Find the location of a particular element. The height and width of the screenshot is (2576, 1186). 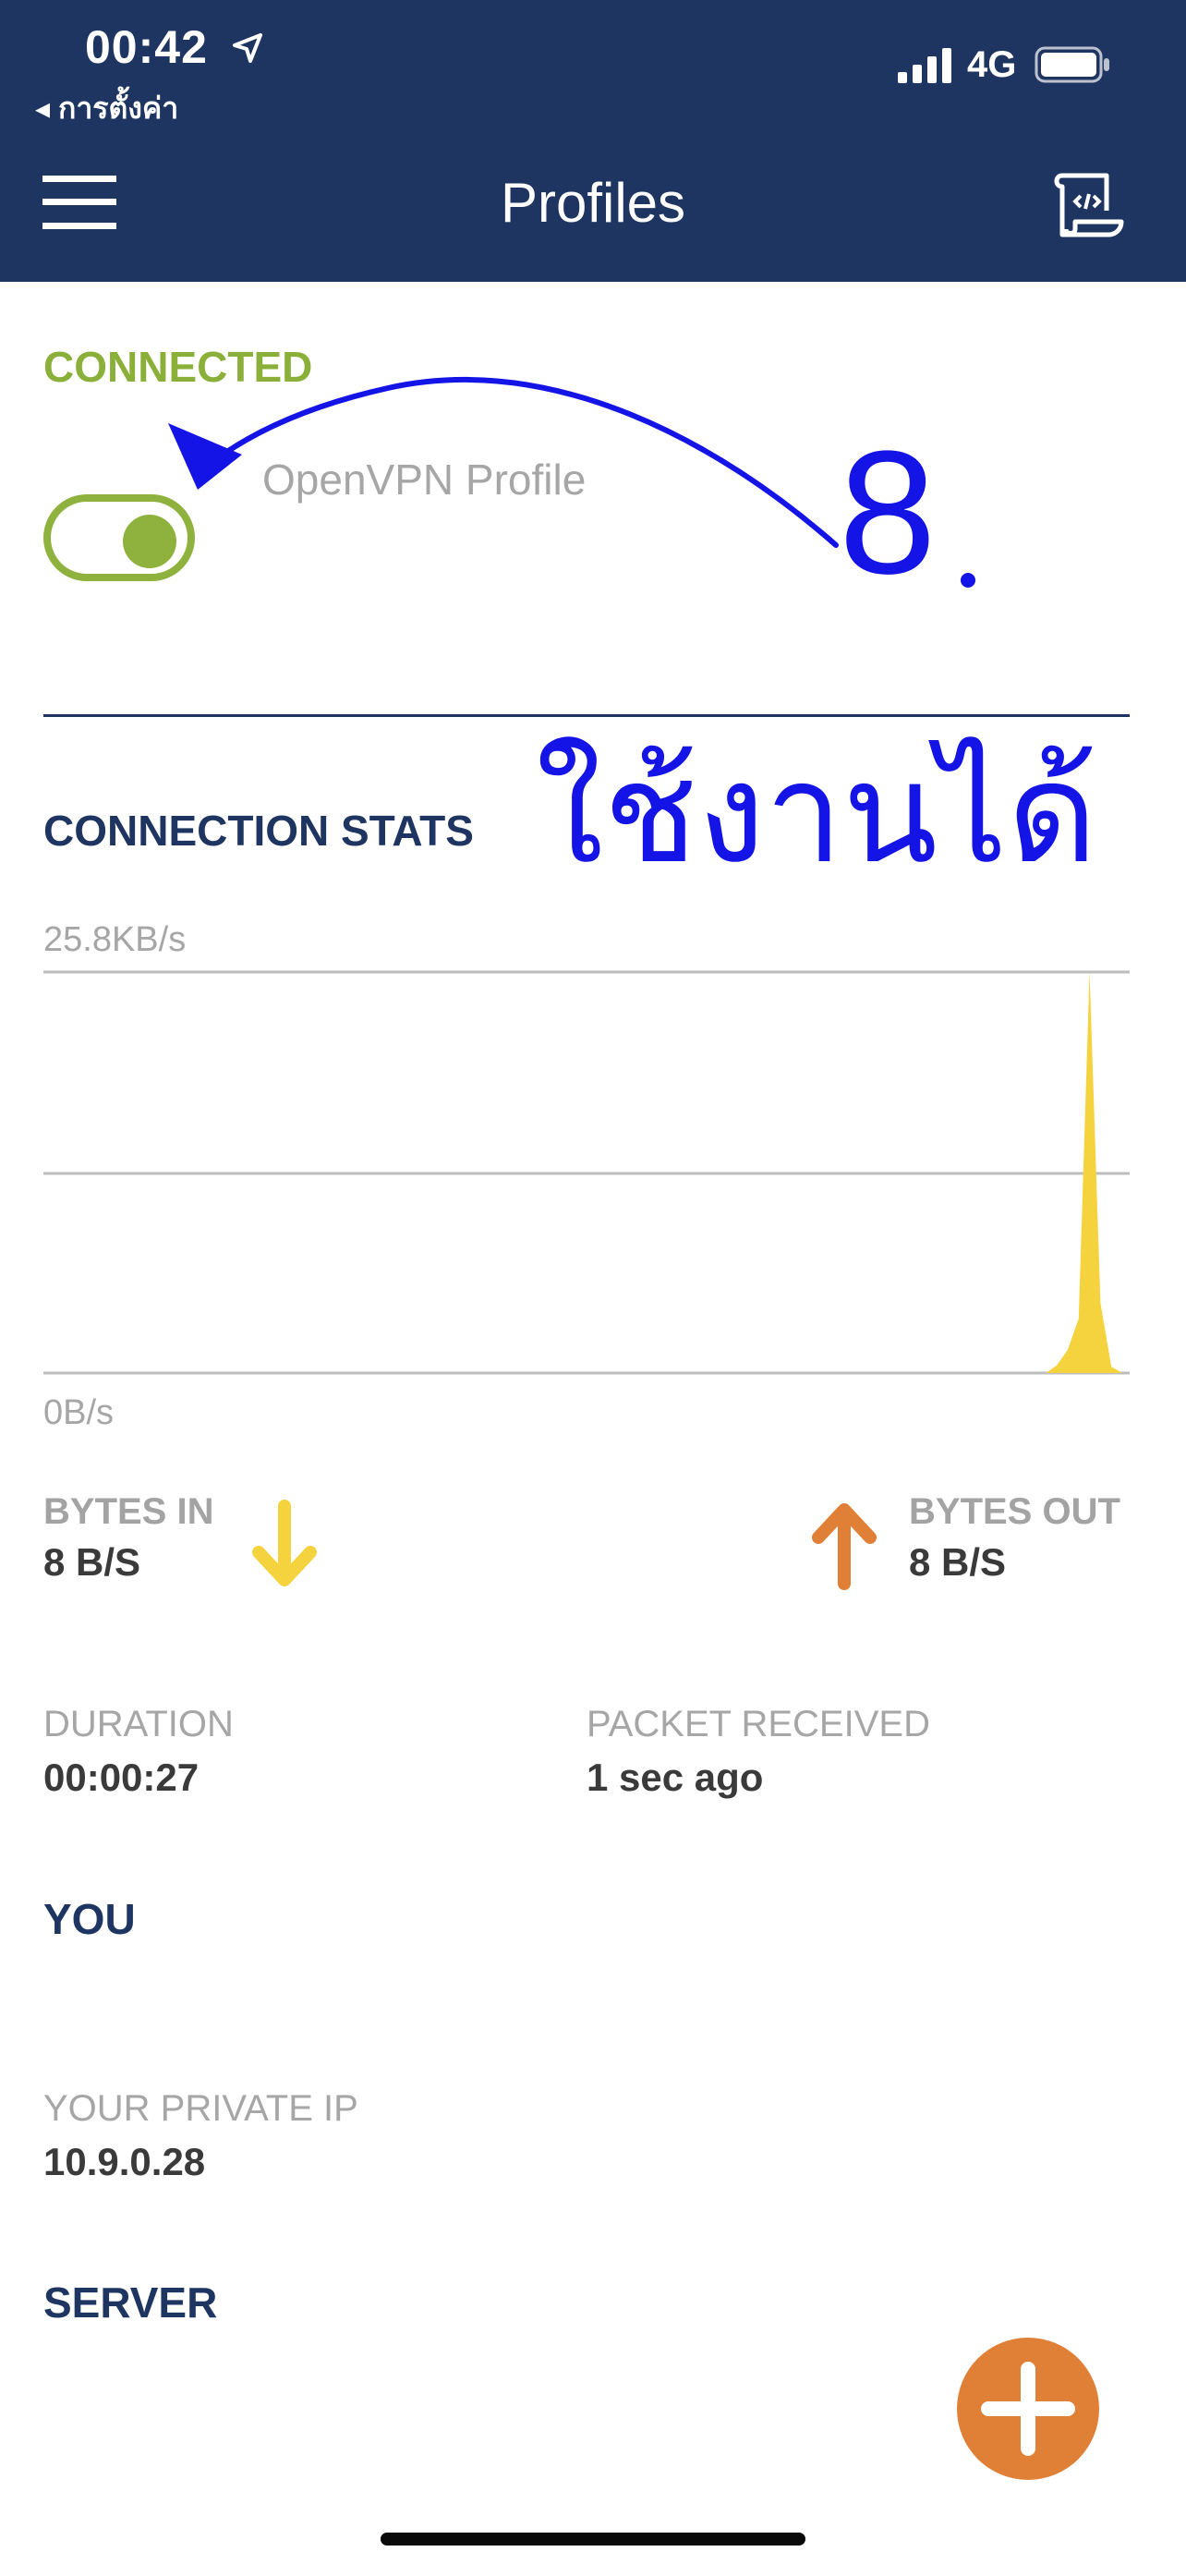

traffic-chart is located at coordinates (586, 1172).